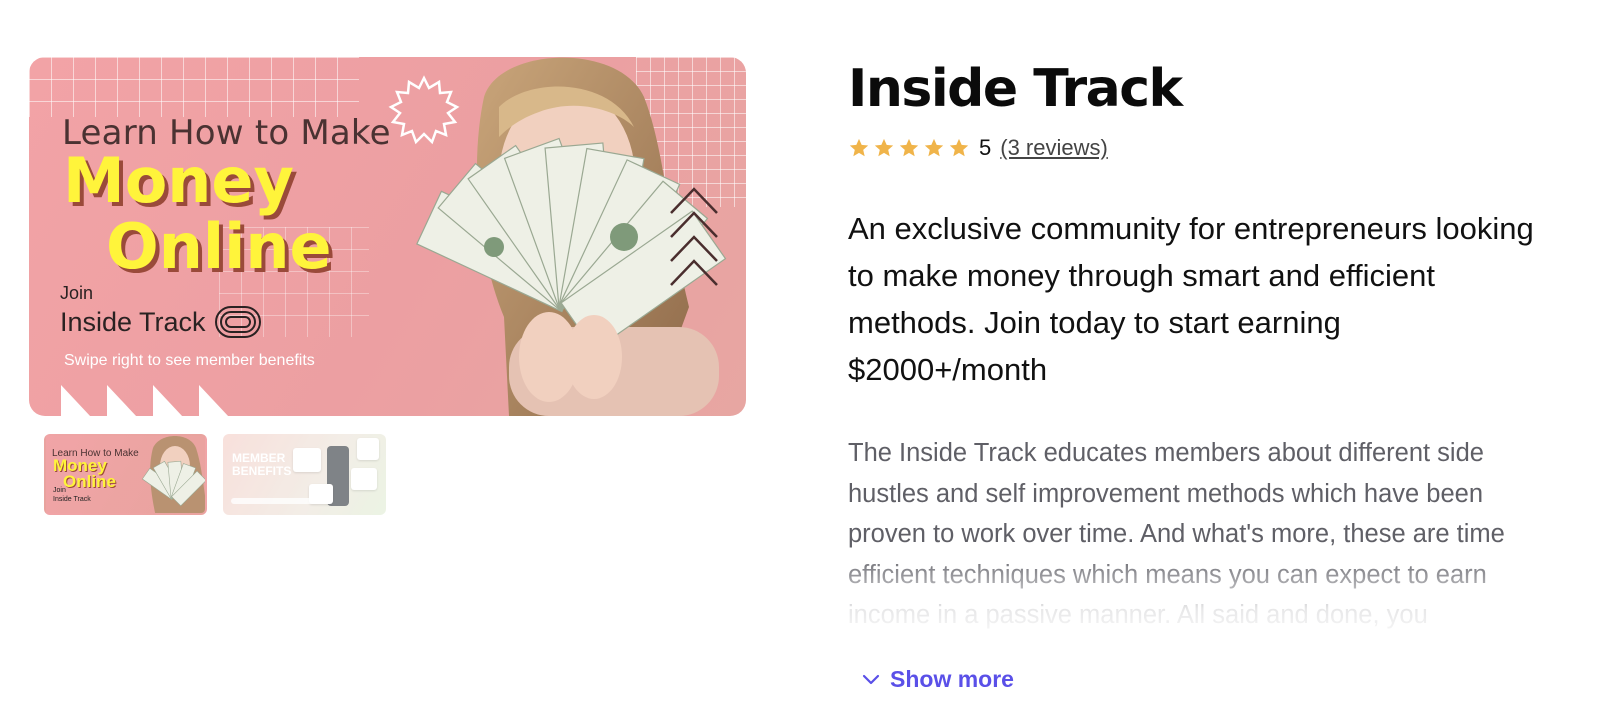 The height and width of the screenshot is (722, 1600). Describe the element at coordinates (694, 236) in the screenshot. I see `chevron-up-stack-icon` at that location.